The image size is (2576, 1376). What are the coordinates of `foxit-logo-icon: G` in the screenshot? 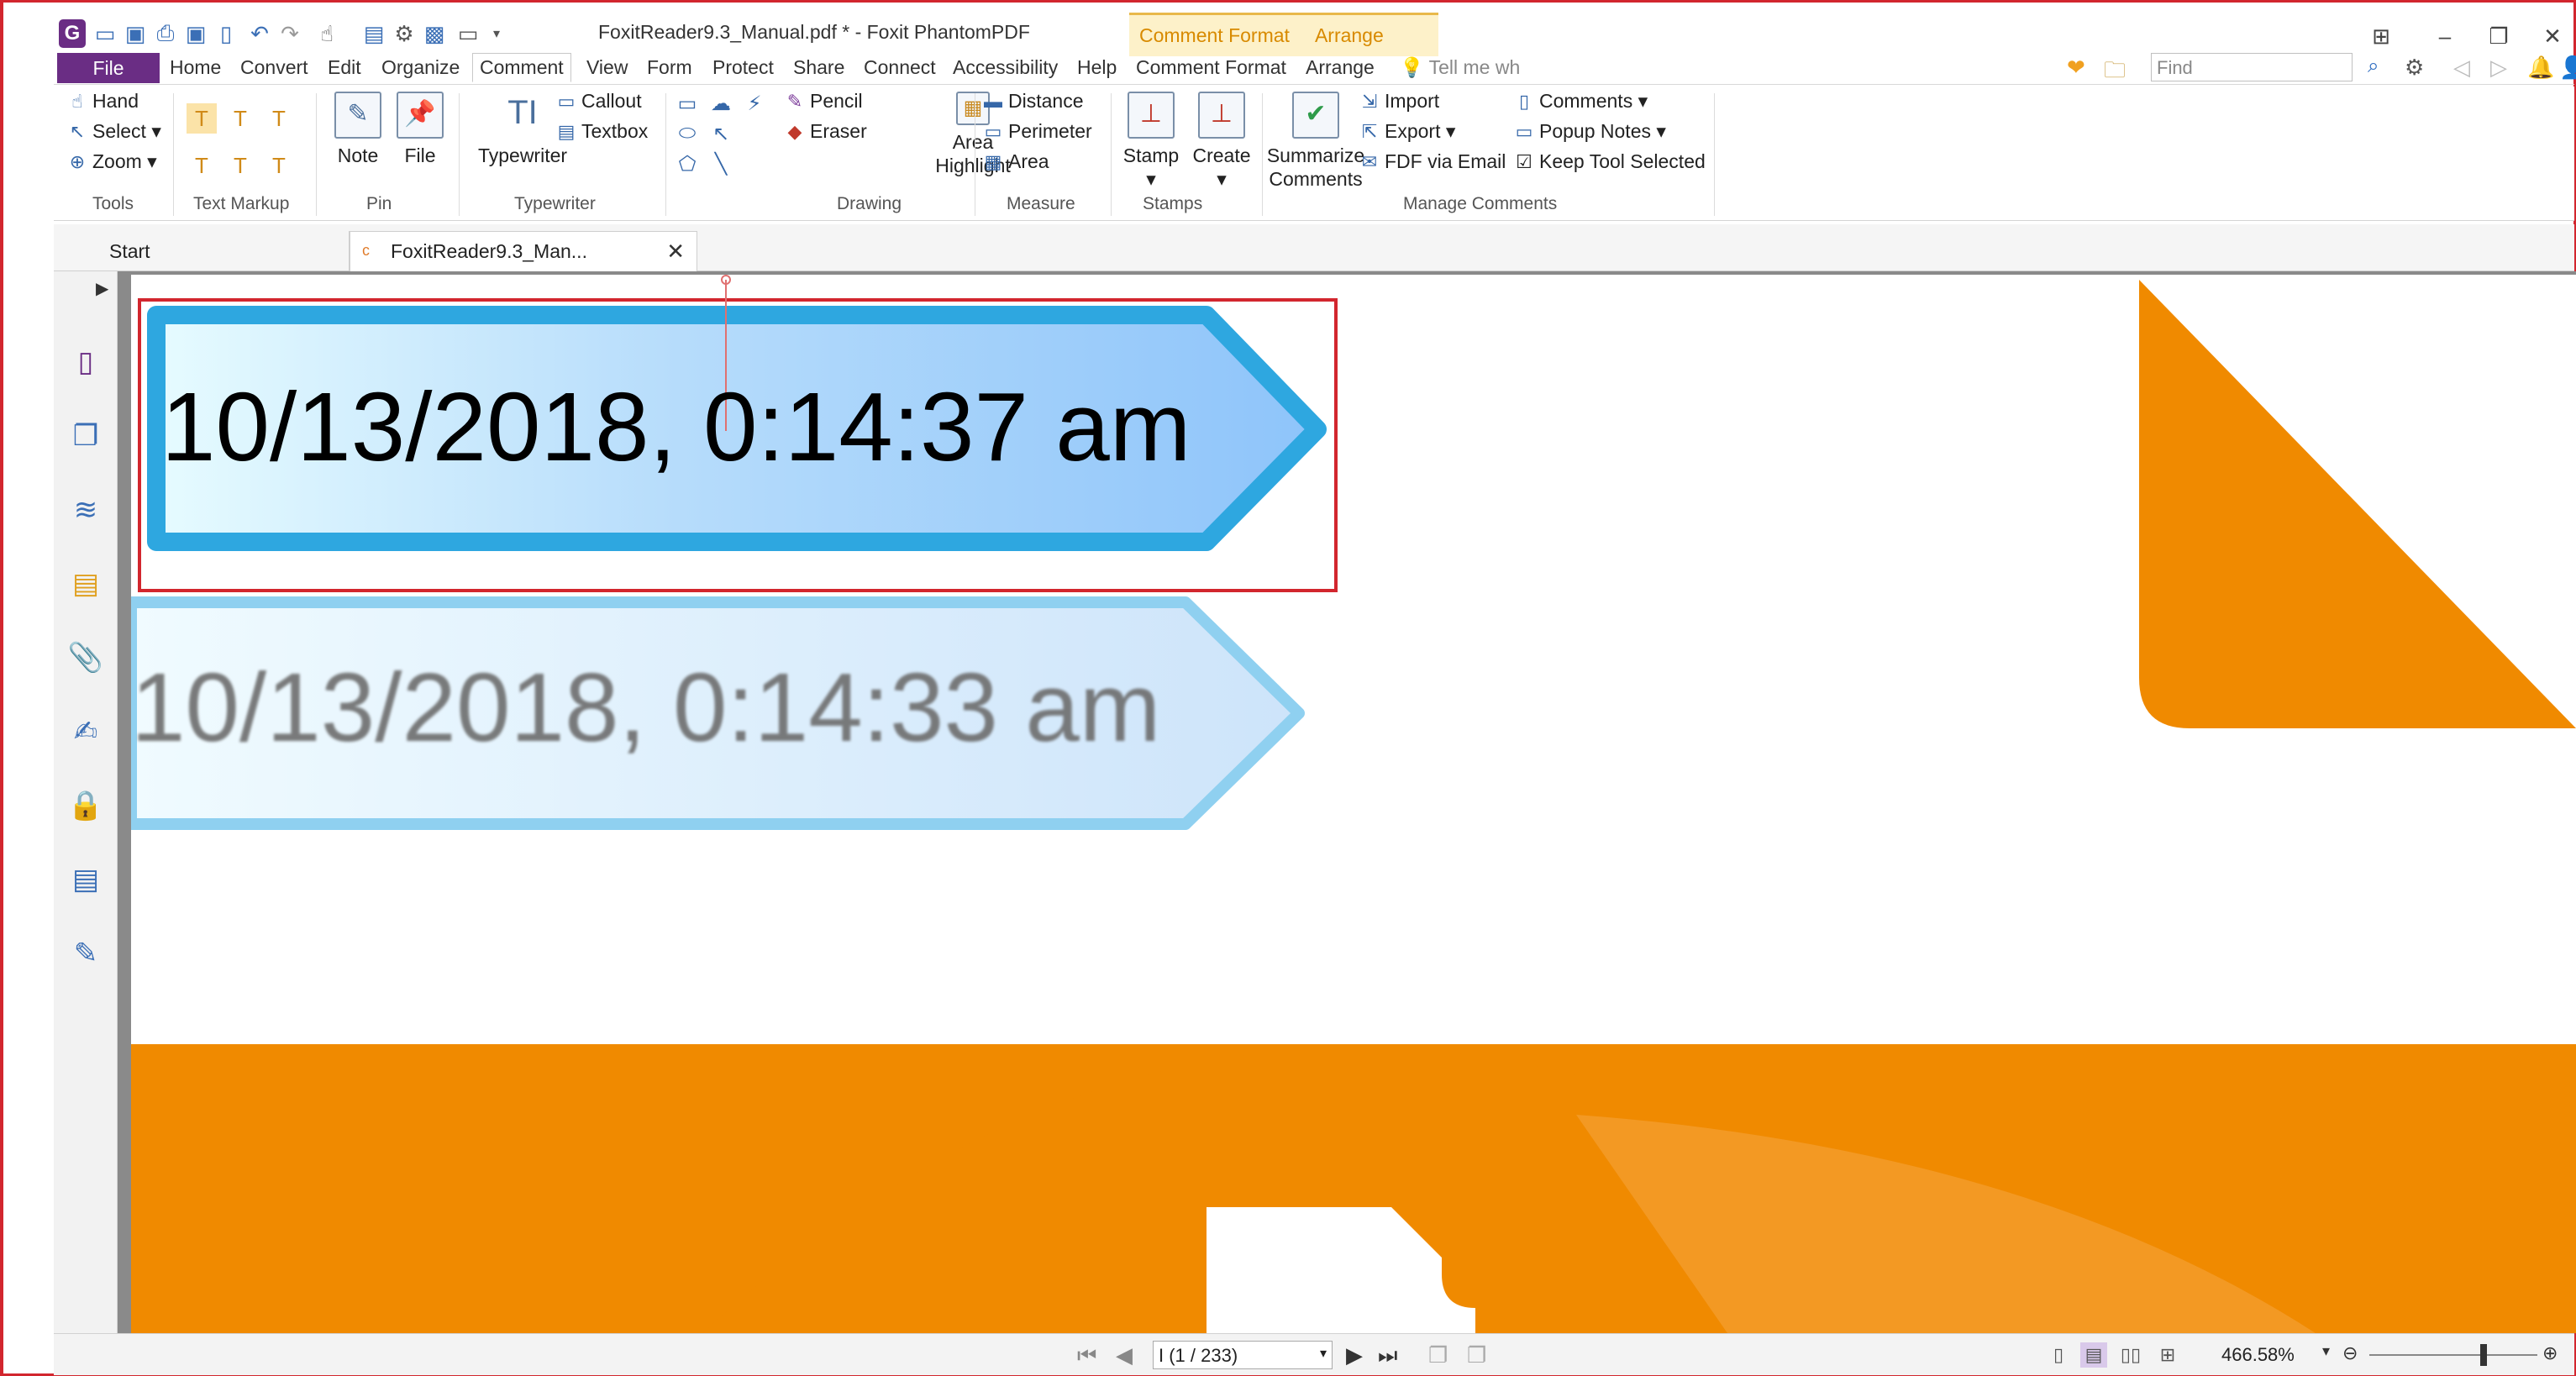 It's located at (72, 33).